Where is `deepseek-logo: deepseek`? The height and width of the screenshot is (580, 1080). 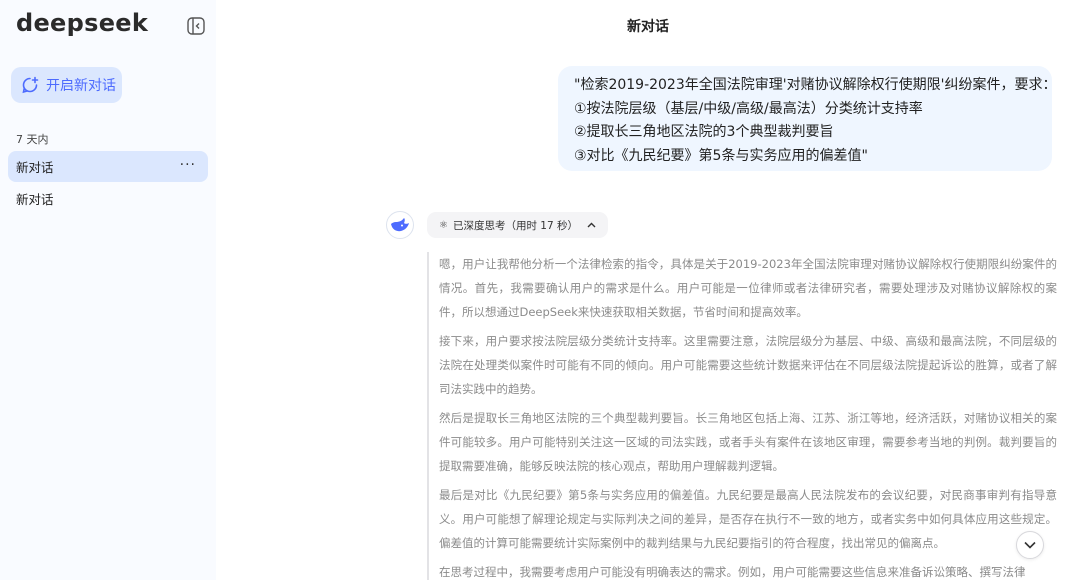
deepseek-logo: deepseek is located at coordinates (82, 23).